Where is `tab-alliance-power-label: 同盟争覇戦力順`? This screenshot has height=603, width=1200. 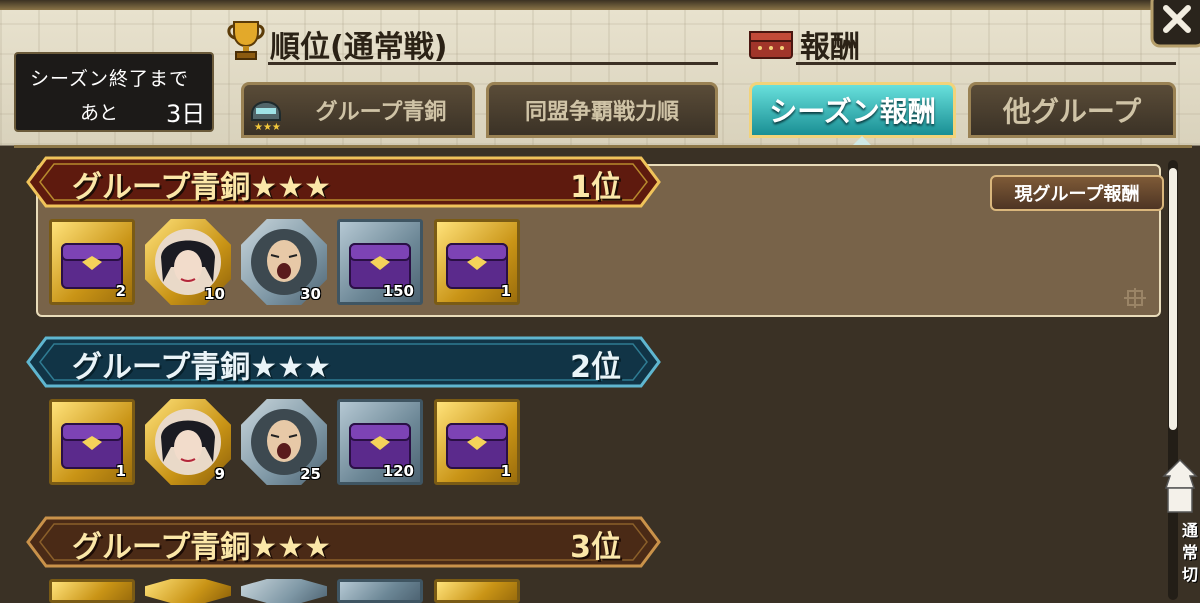
tab-alliance-power-label: 同盟争覇戦力順 is located at coordinates (601, 112).